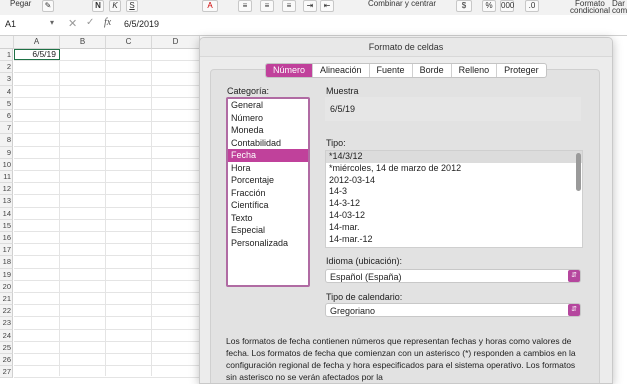 The height and width of the screenshot is (384, 627). I want to click on category-hora: Hora, so click(268, 168).